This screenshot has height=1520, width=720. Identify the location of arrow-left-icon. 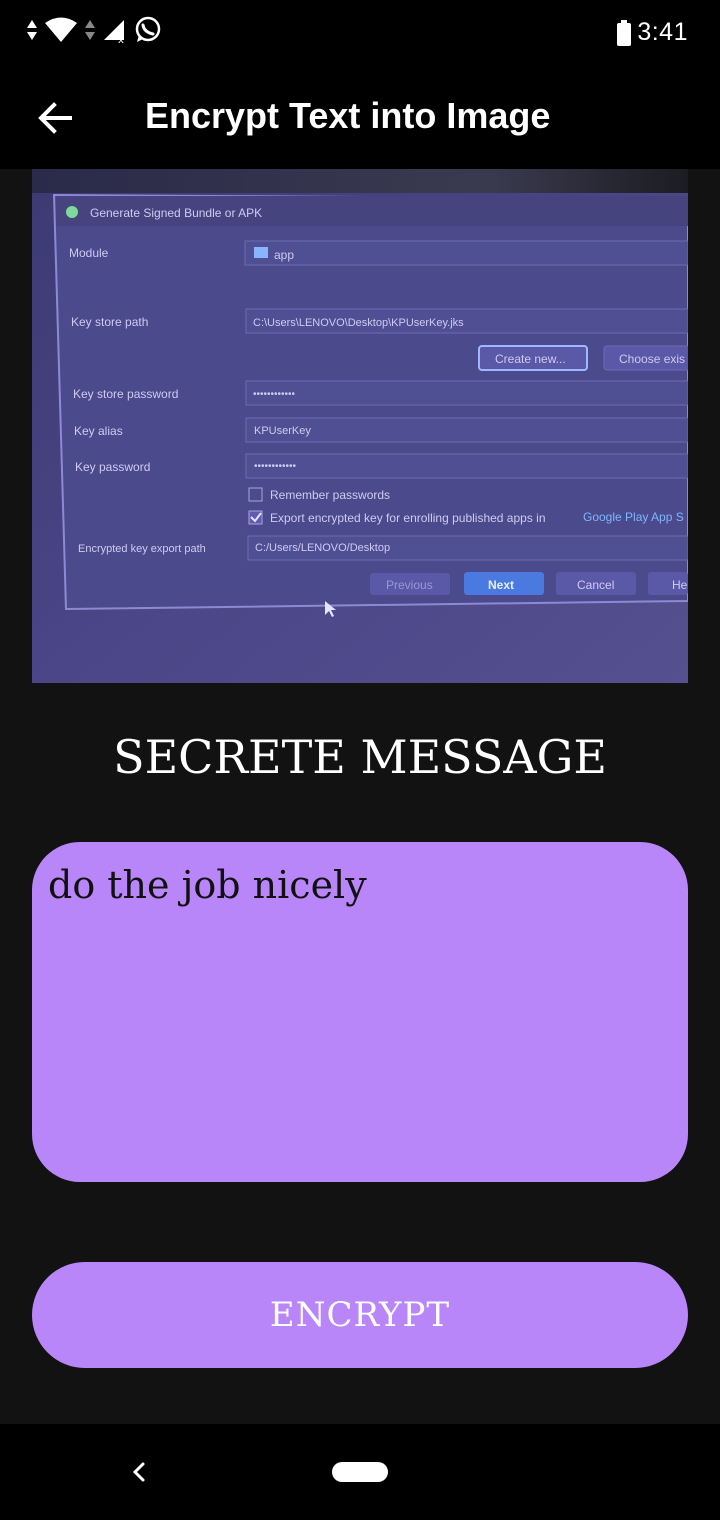
(55, 118).